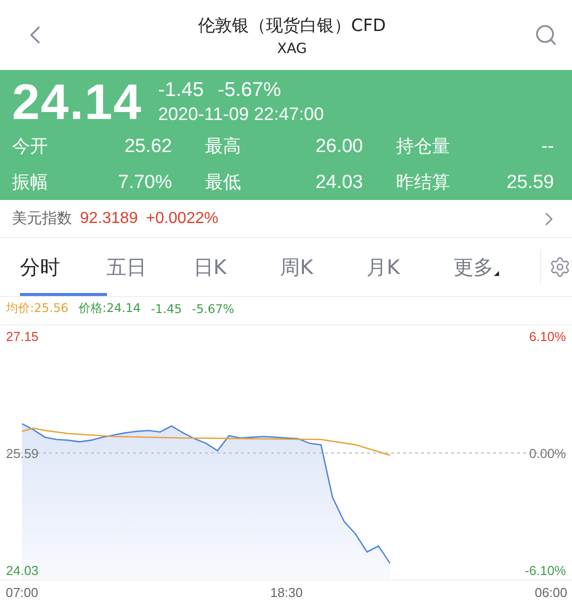 Image resolution: width=572 pixels, height=606 pixels. I want to click on legend-item: -1.45, so click(166, 309).